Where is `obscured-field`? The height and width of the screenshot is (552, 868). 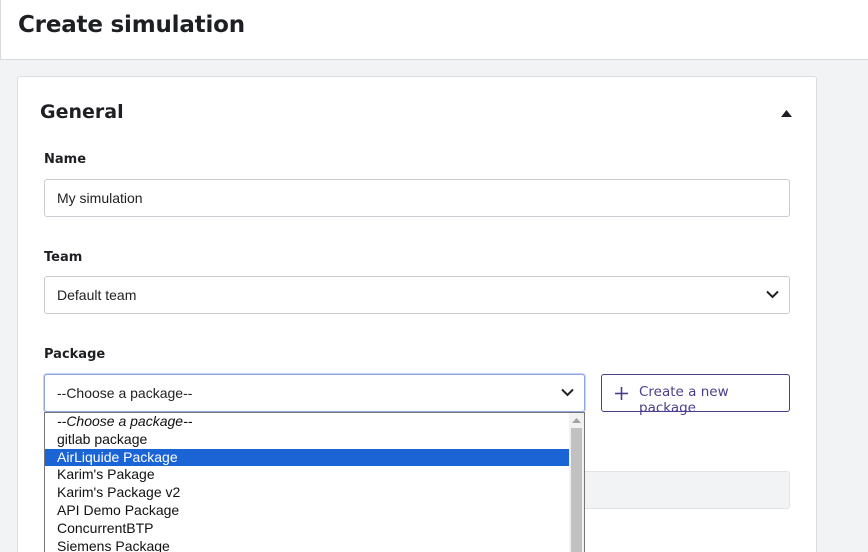 obscured-field is located at coordinates (687, 490).